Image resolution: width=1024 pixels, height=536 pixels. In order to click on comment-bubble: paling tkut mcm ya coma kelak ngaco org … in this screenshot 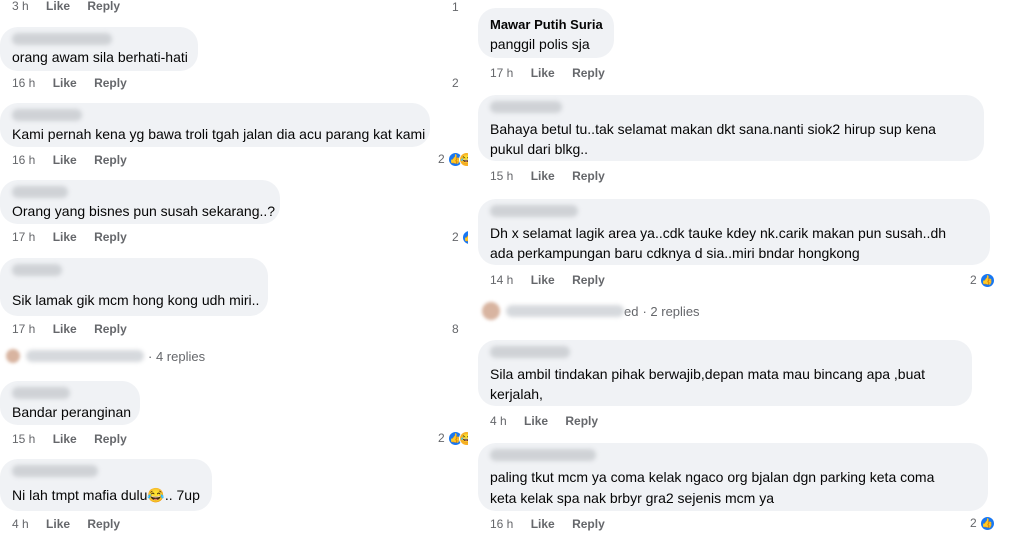, I will do `click(733, 477)`.